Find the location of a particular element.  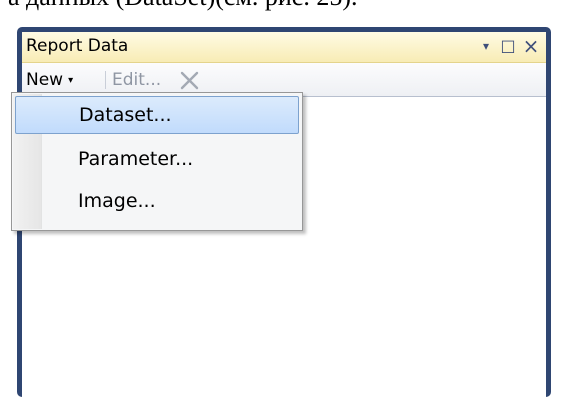

window-position-dropdown-icon: ▾ is located at coordinates (486, 46).